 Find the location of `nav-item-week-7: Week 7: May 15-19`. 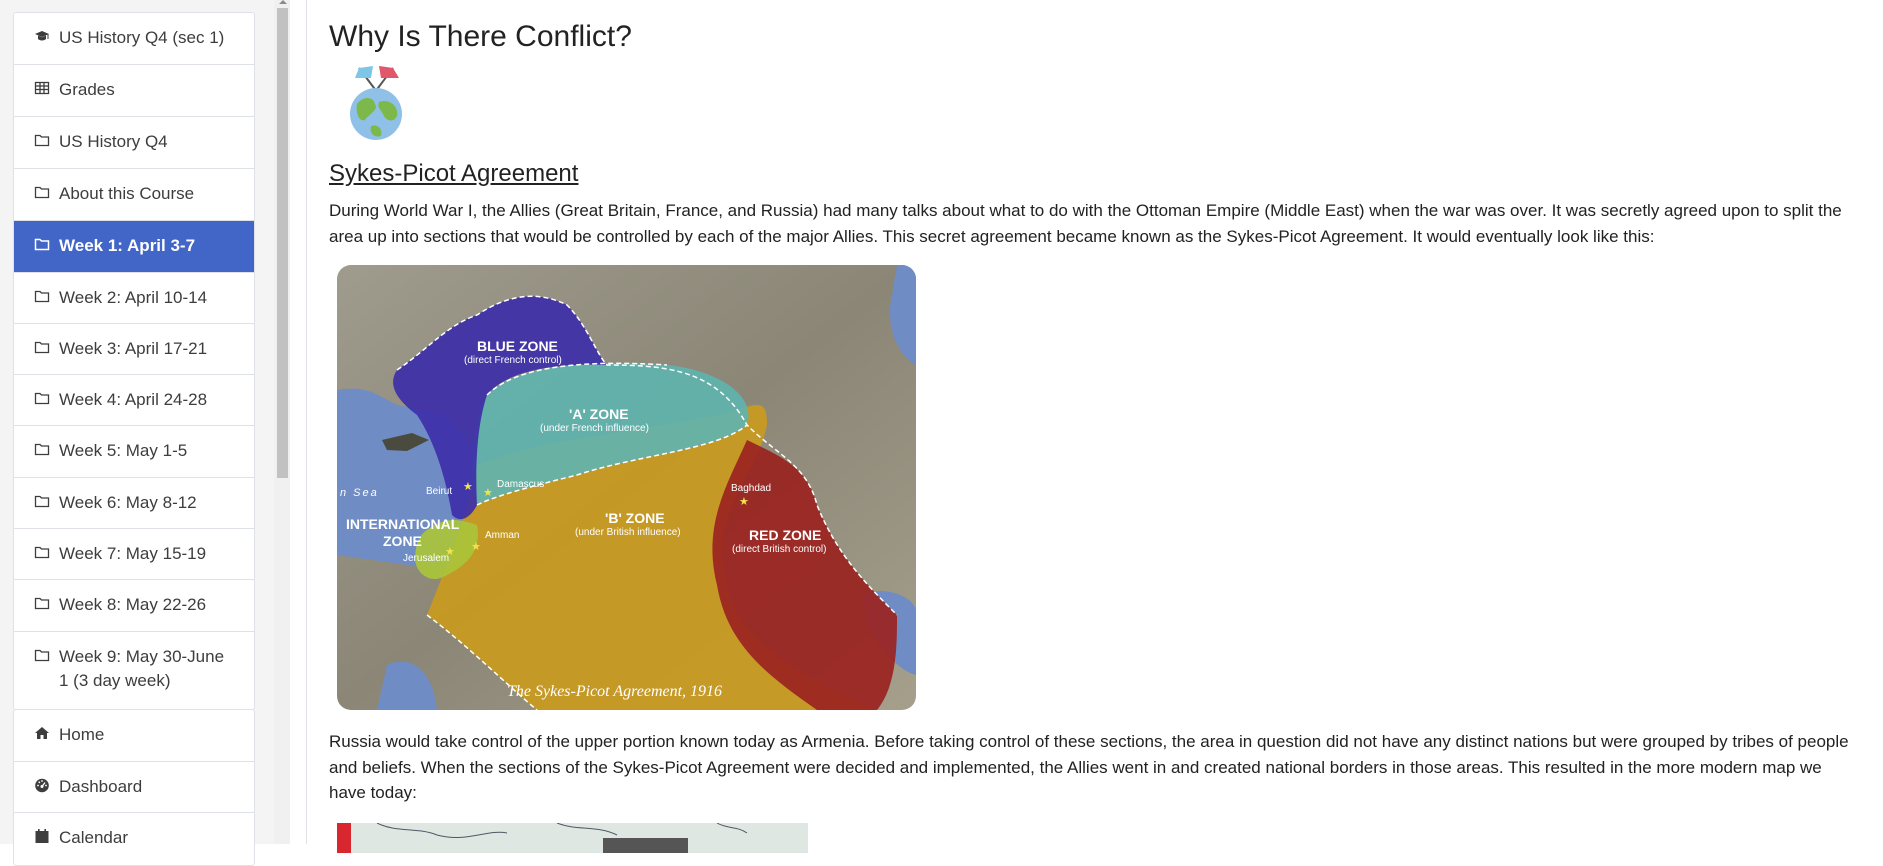

nav-item-week-7: Week 7: May 15-19 is located at coordinates (134, 554).